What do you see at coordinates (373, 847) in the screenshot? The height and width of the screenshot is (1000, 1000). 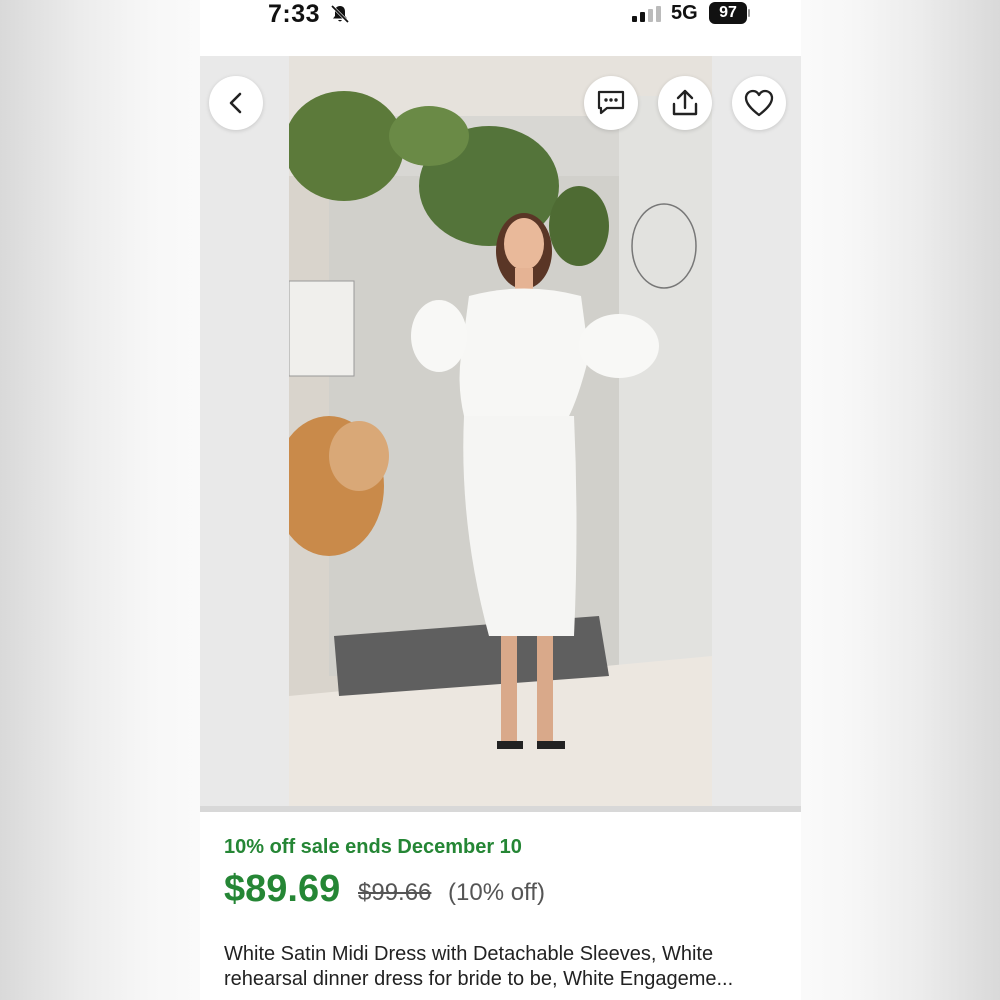 I see `sale-banner: 10% off sale ends December 10` at bounding box center [373, 847].